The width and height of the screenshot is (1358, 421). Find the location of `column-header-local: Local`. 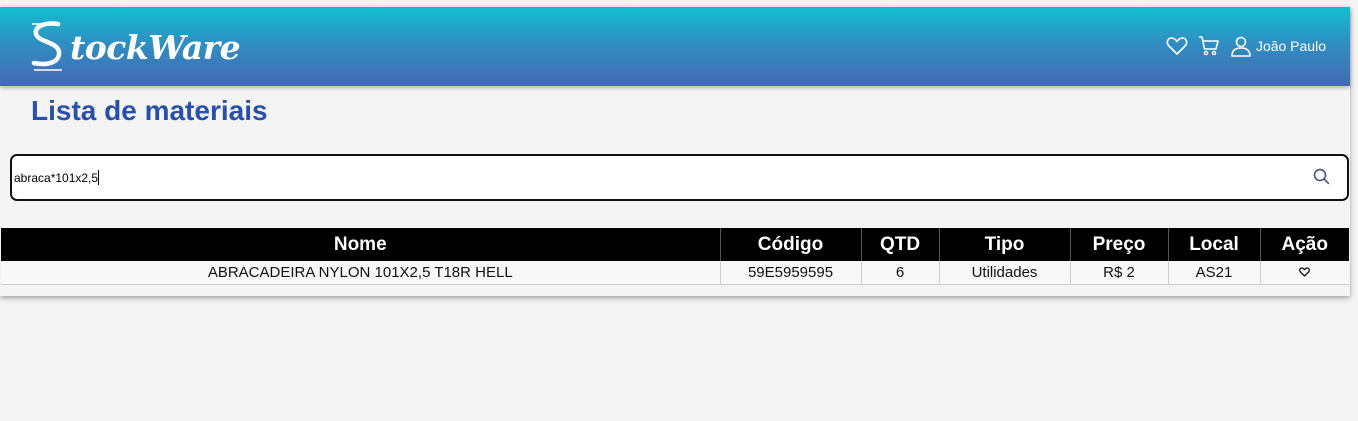

column-header-local: Local is located at coordinates (1214, 244).